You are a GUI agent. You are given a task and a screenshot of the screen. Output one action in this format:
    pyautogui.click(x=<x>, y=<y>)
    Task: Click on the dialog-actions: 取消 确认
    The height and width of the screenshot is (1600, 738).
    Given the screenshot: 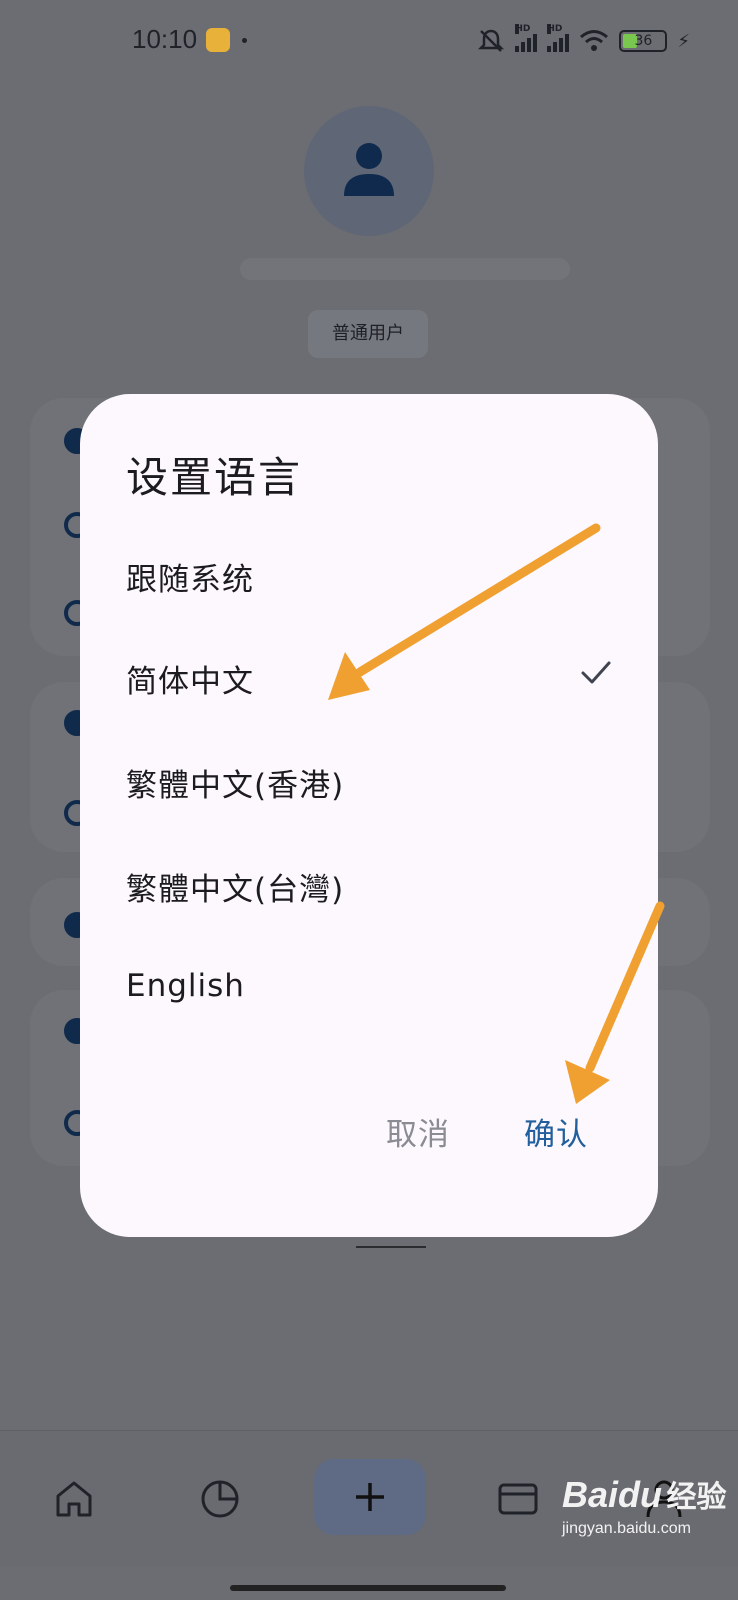 What is the action you would take?
    pyautogui.click(x=369, y=1144)
    